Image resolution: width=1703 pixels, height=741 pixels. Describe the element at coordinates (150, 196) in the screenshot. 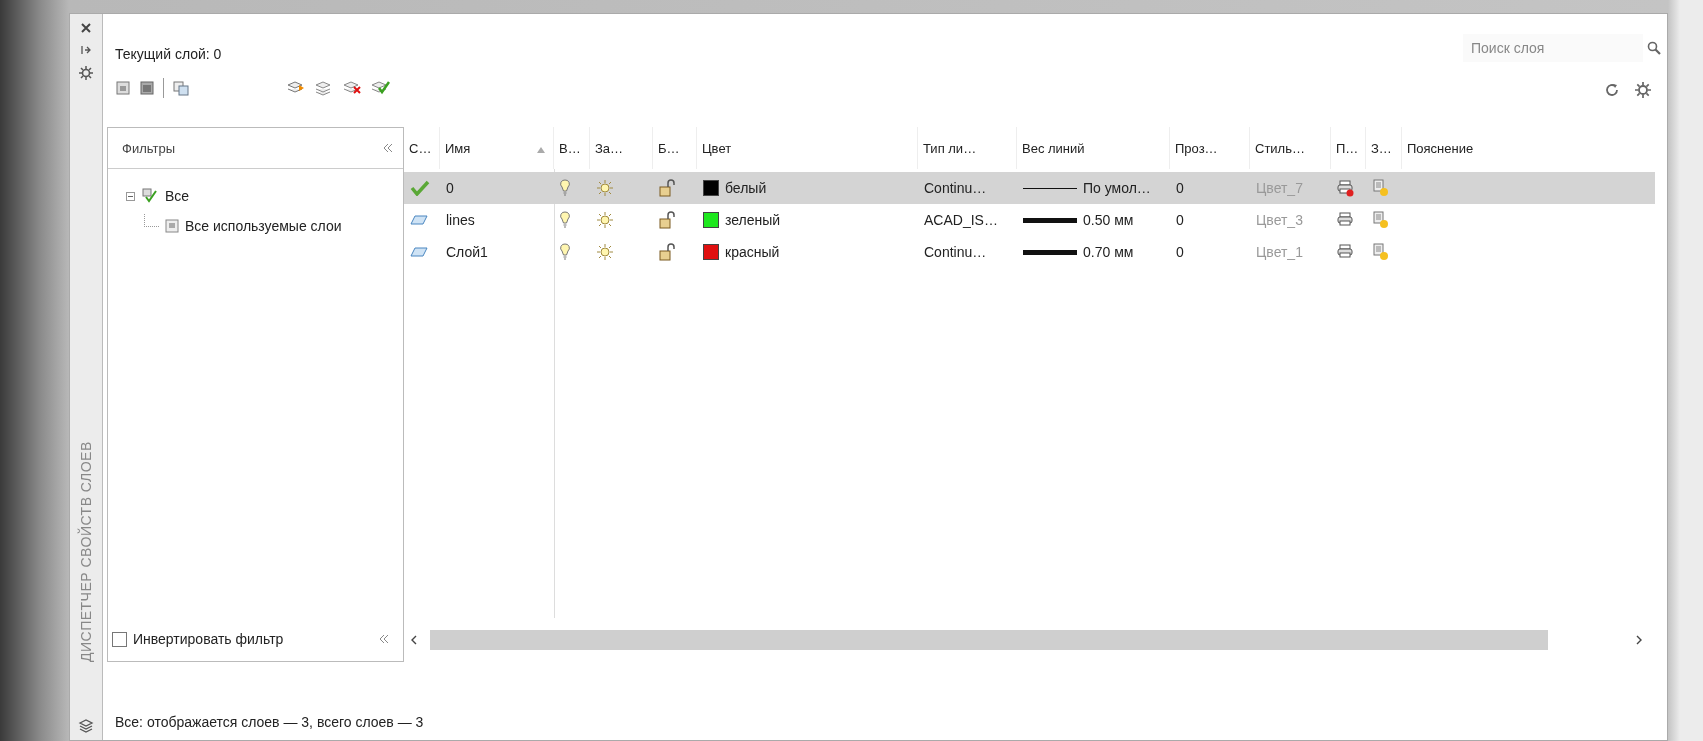

I see `filter-check-icon` at that location.